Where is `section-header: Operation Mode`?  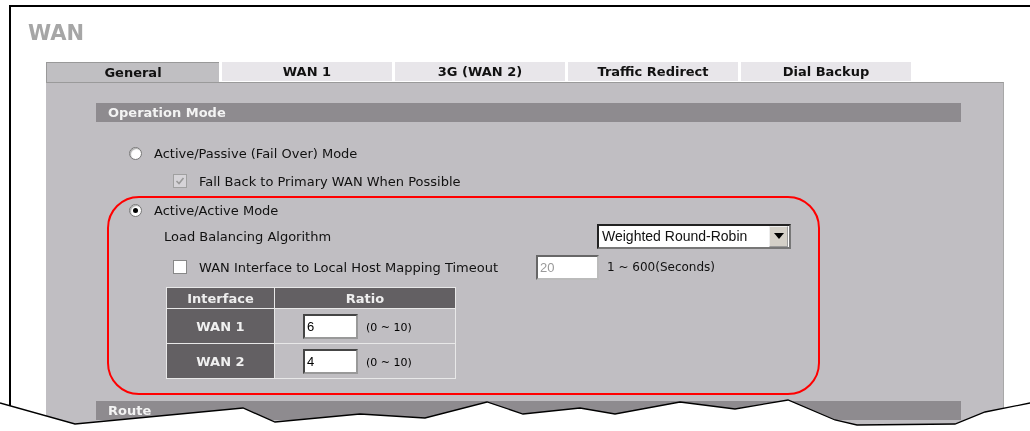 section-header: Operation Mode is located at coordinates (528, 112).